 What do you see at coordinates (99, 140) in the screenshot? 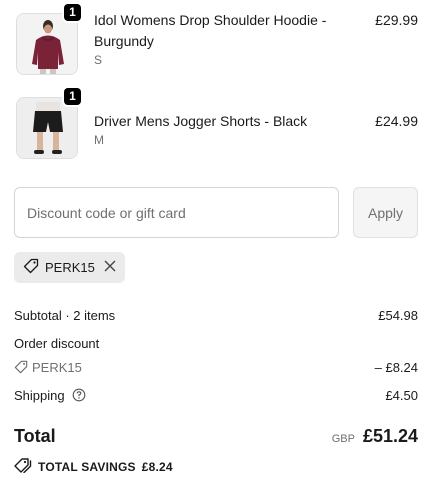
I see `product-variant: M` at bounding box center [99, 140].